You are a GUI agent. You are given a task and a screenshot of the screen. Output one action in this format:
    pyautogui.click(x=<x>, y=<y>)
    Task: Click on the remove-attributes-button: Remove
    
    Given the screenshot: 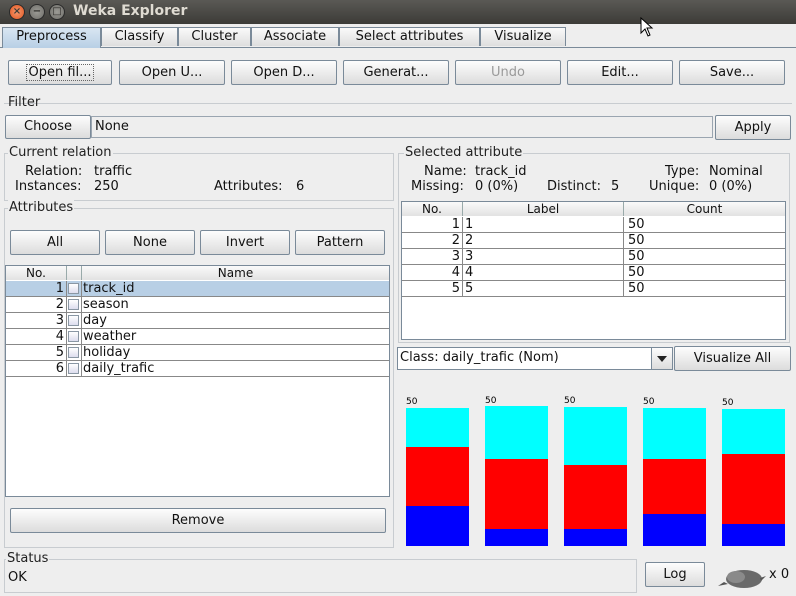 What is the action you would take?
    pyautogui.click(x=198, y=520)
    